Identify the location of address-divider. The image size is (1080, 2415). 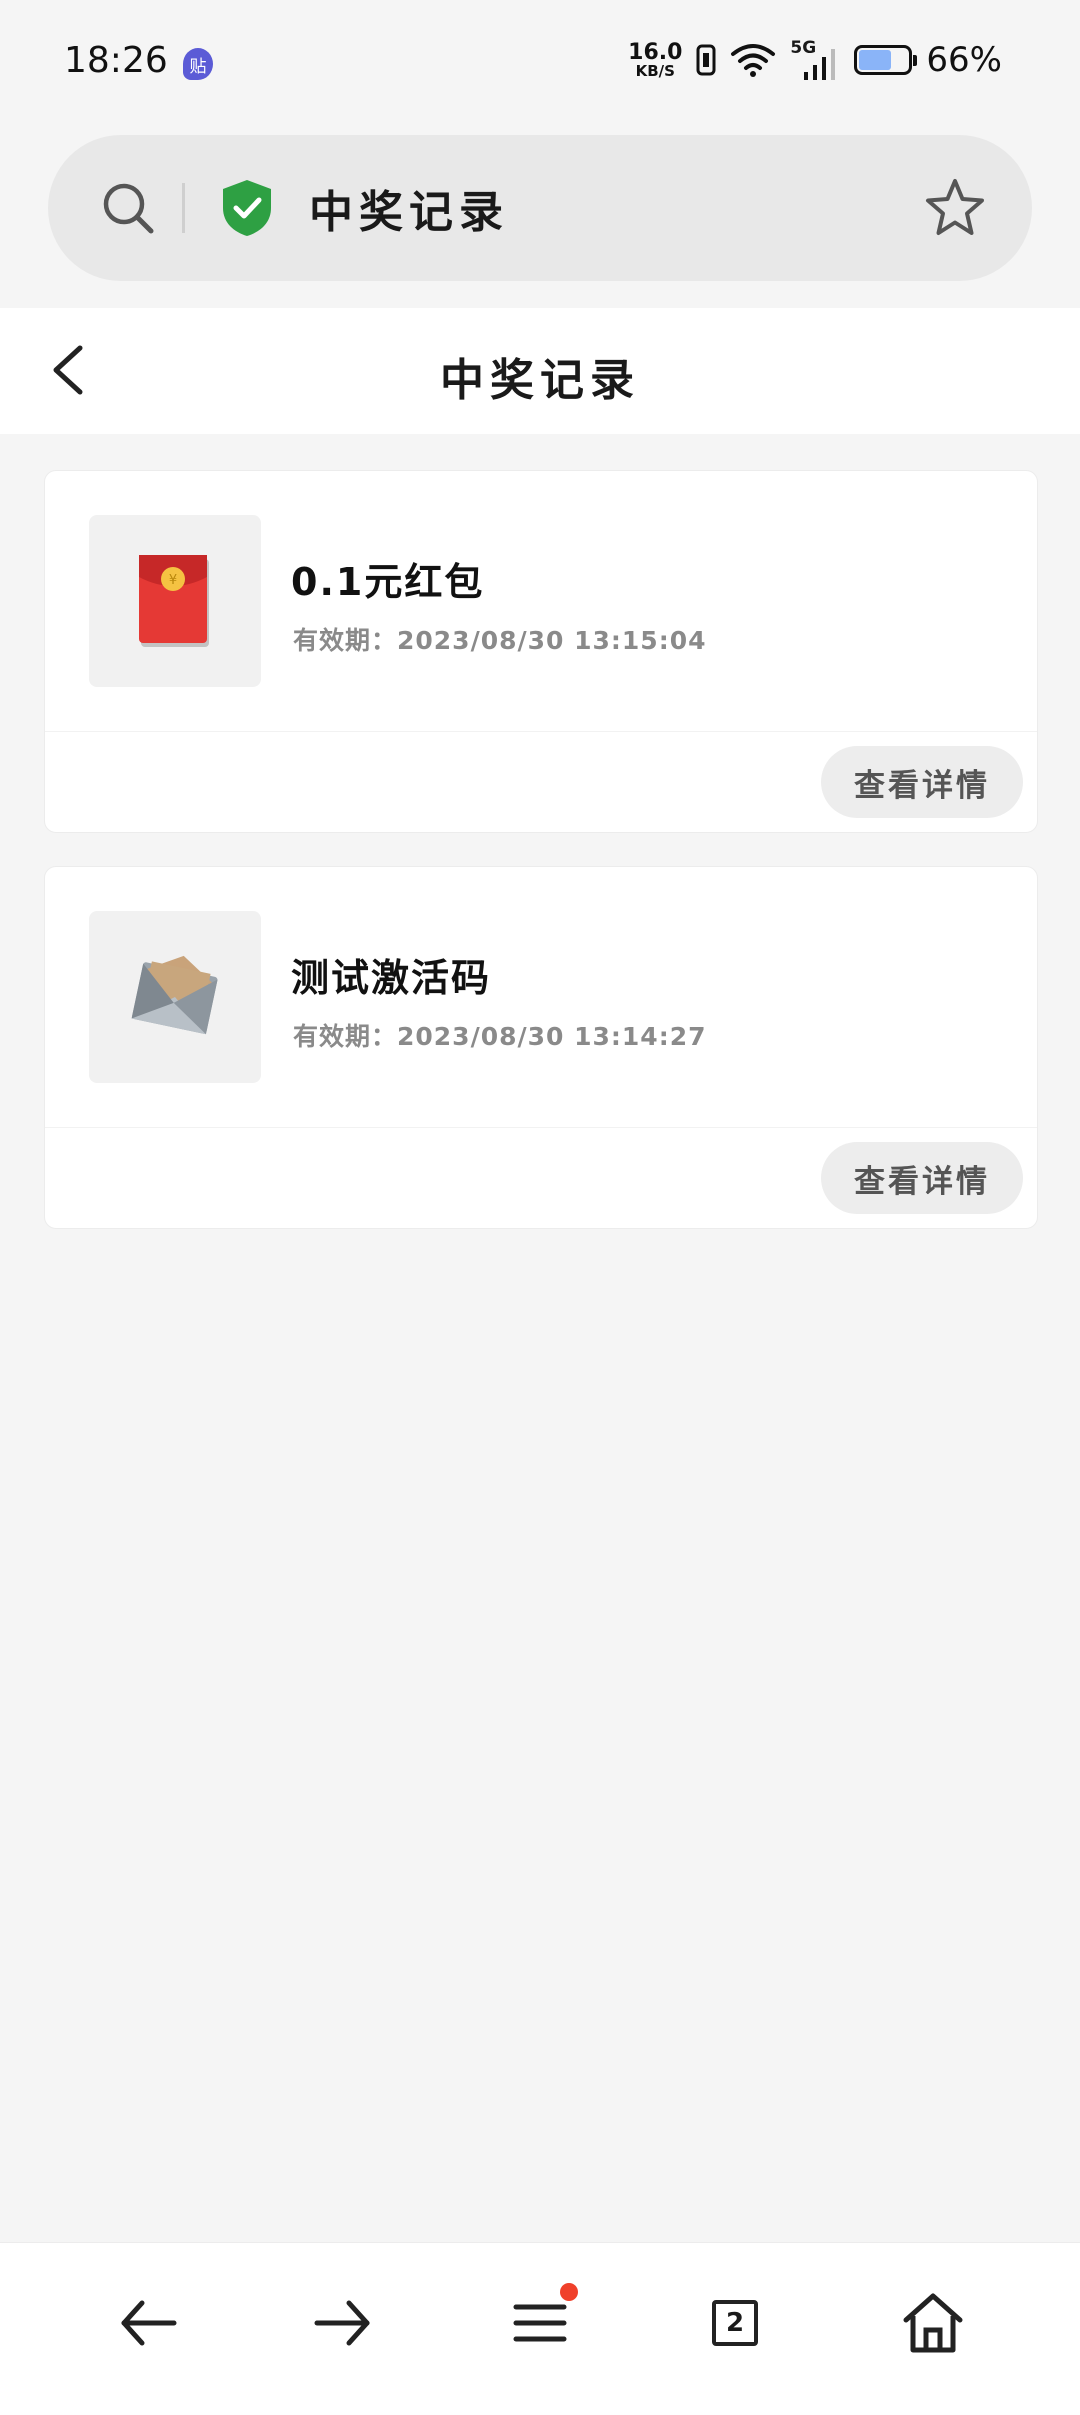
(183, 208).